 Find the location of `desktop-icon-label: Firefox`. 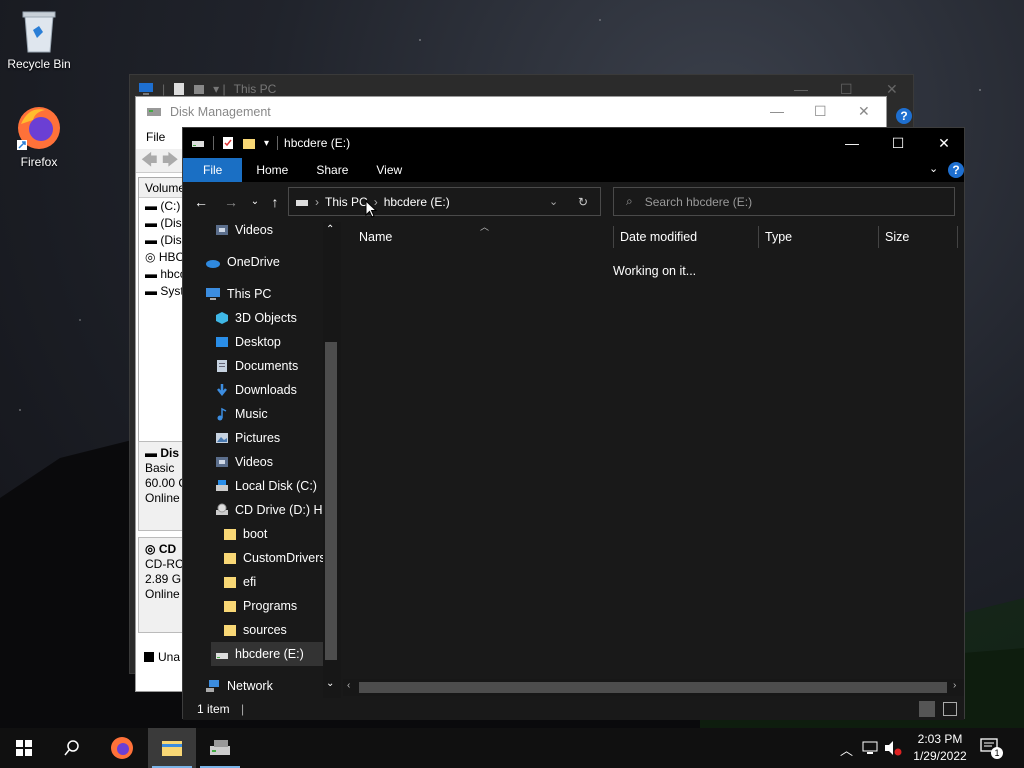

desktop-icon-label: Firefox is located at coordinates (39, 162).